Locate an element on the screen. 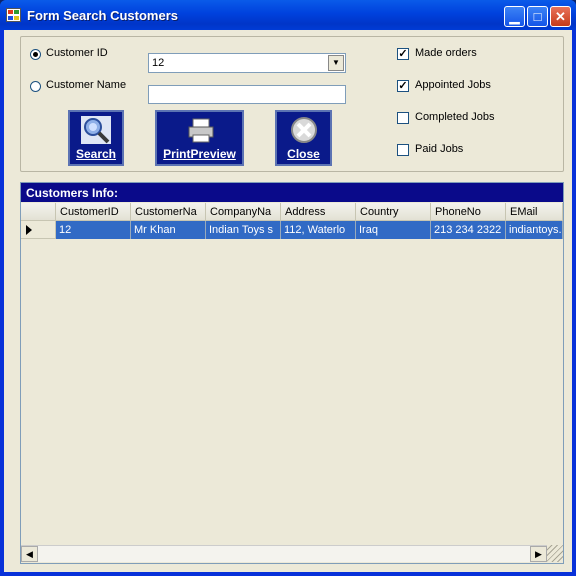  chevron-down-icon: ▼ is located at coordinates (336, 63).